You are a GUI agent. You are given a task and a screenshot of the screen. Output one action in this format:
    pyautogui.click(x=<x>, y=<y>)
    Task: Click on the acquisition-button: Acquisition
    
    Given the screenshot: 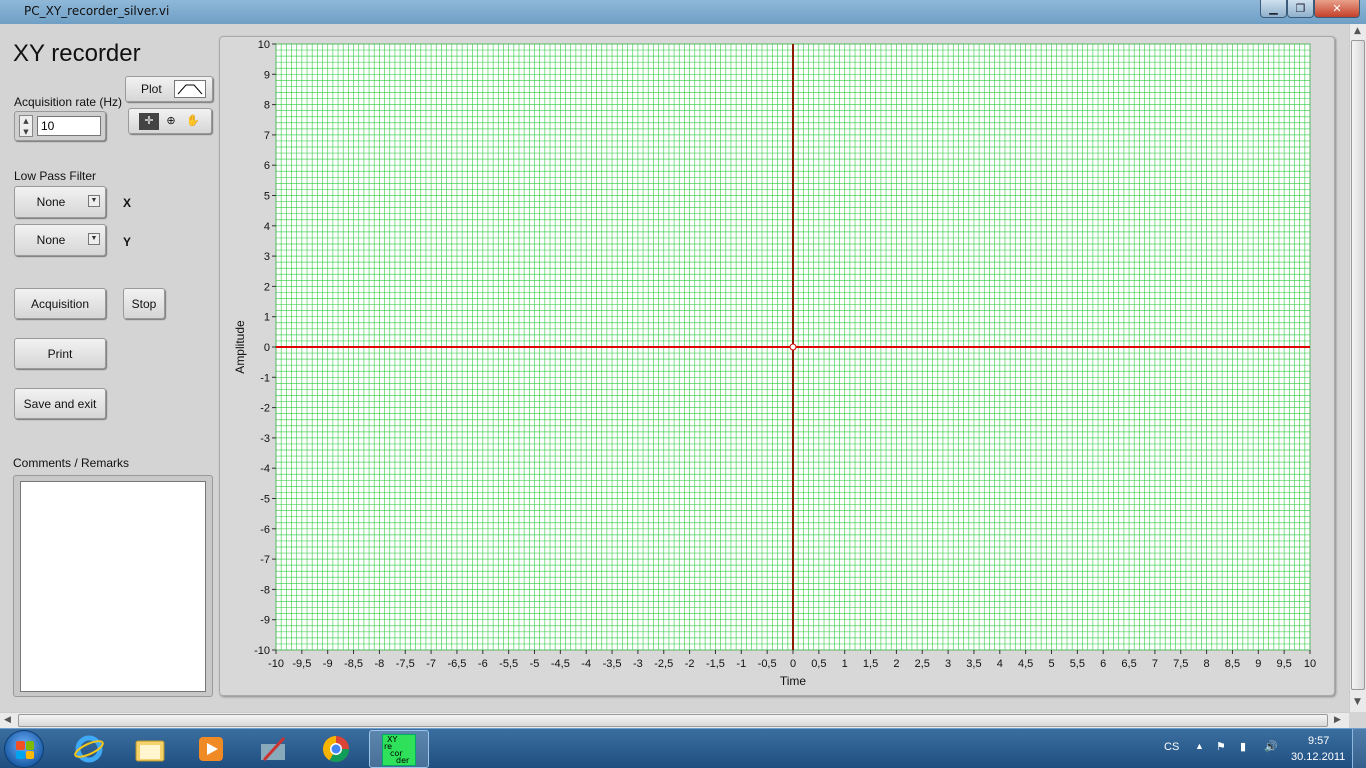 What is the action you would take?
    pyautogui.click(x=60, y=303)
    